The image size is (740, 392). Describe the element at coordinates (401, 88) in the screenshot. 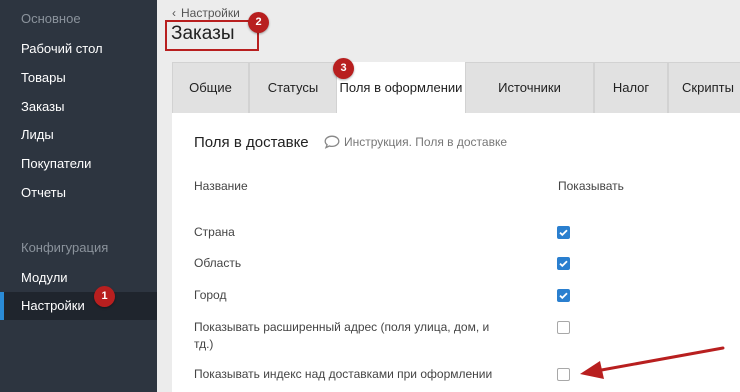

I see `tab-checkout-fields: Поля в оформлении` at that location.